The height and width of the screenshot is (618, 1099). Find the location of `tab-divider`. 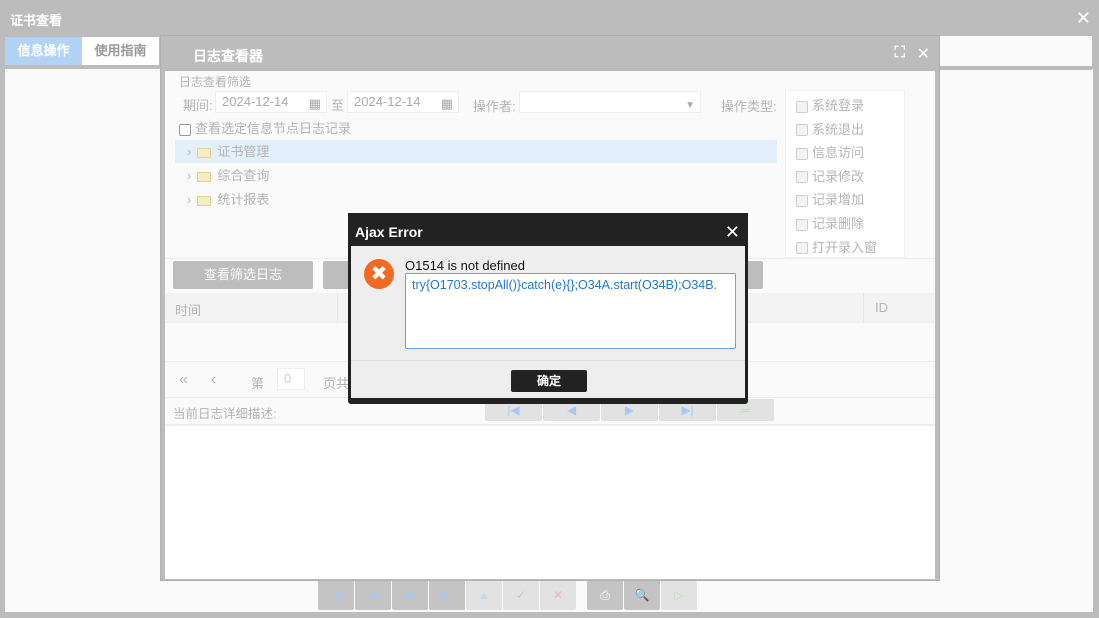

tab-divider is located at coordinates (1016, 68).